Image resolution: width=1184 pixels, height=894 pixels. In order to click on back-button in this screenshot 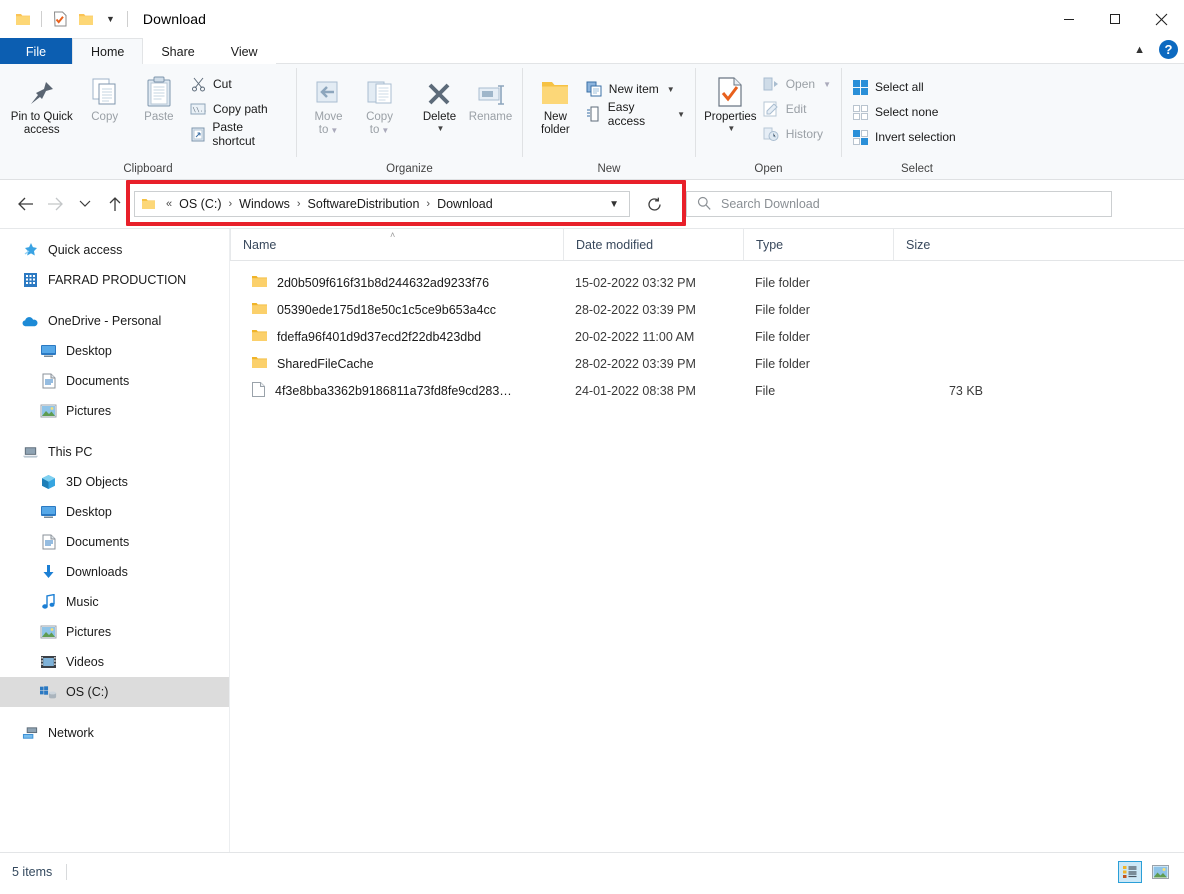, I will do `click(25, 204)`.